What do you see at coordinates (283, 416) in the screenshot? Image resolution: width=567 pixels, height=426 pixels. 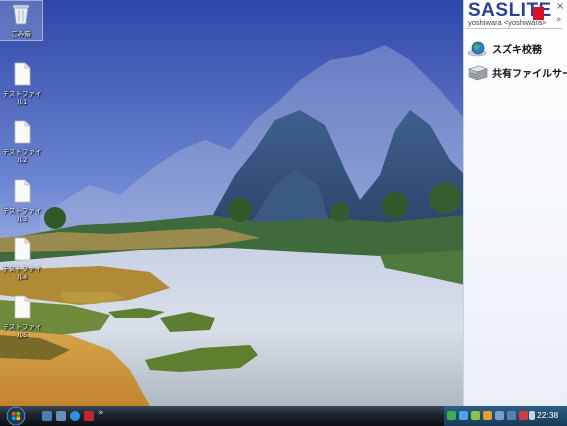 I see `taskbar: » 22:38` at bounding box center [283, 416].